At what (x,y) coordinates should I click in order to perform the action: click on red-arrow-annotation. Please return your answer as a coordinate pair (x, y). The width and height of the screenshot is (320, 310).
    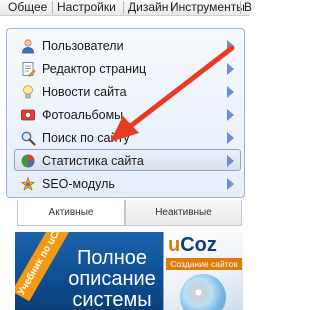
    Looking at the image, I should click on (172, 93).